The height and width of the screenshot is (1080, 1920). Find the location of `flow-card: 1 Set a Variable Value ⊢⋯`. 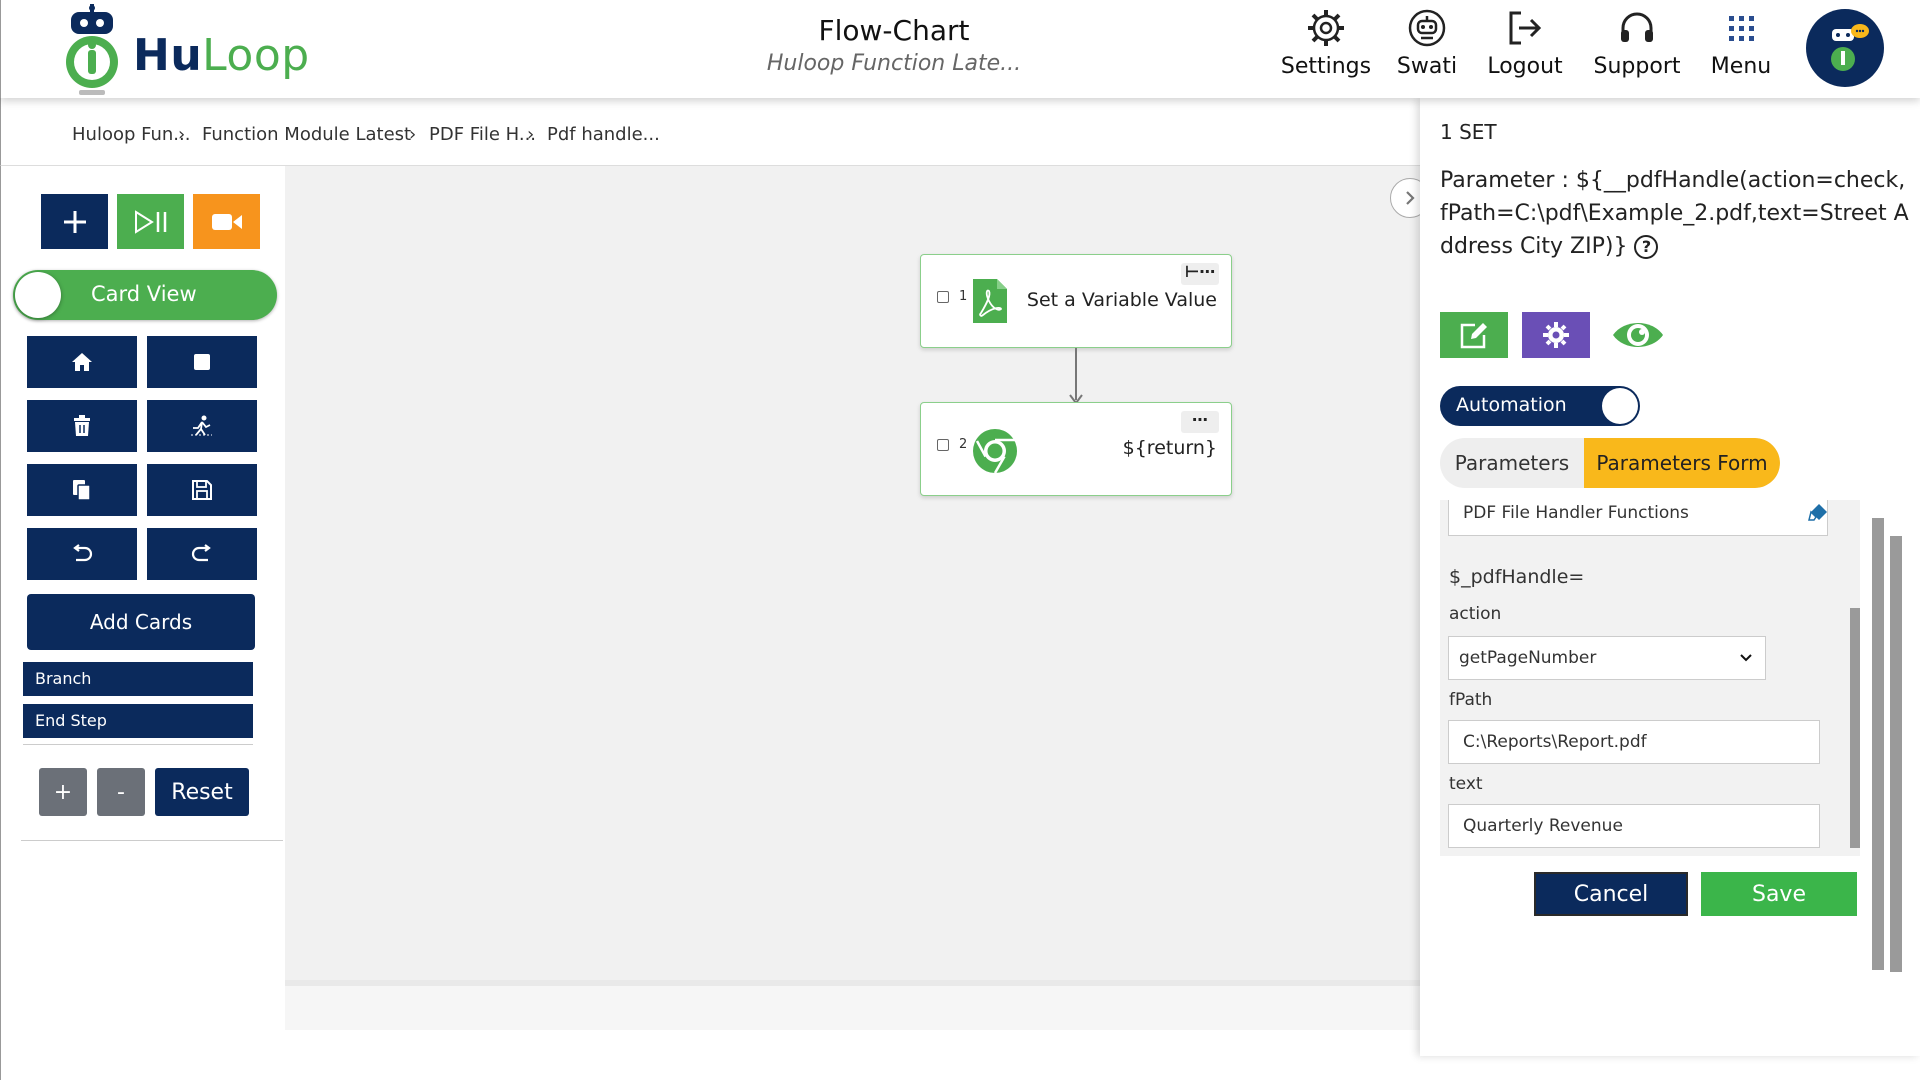

flow-card: 1 Set a Variable Value ⊢⋯ is located at coordinates (1076, 301).